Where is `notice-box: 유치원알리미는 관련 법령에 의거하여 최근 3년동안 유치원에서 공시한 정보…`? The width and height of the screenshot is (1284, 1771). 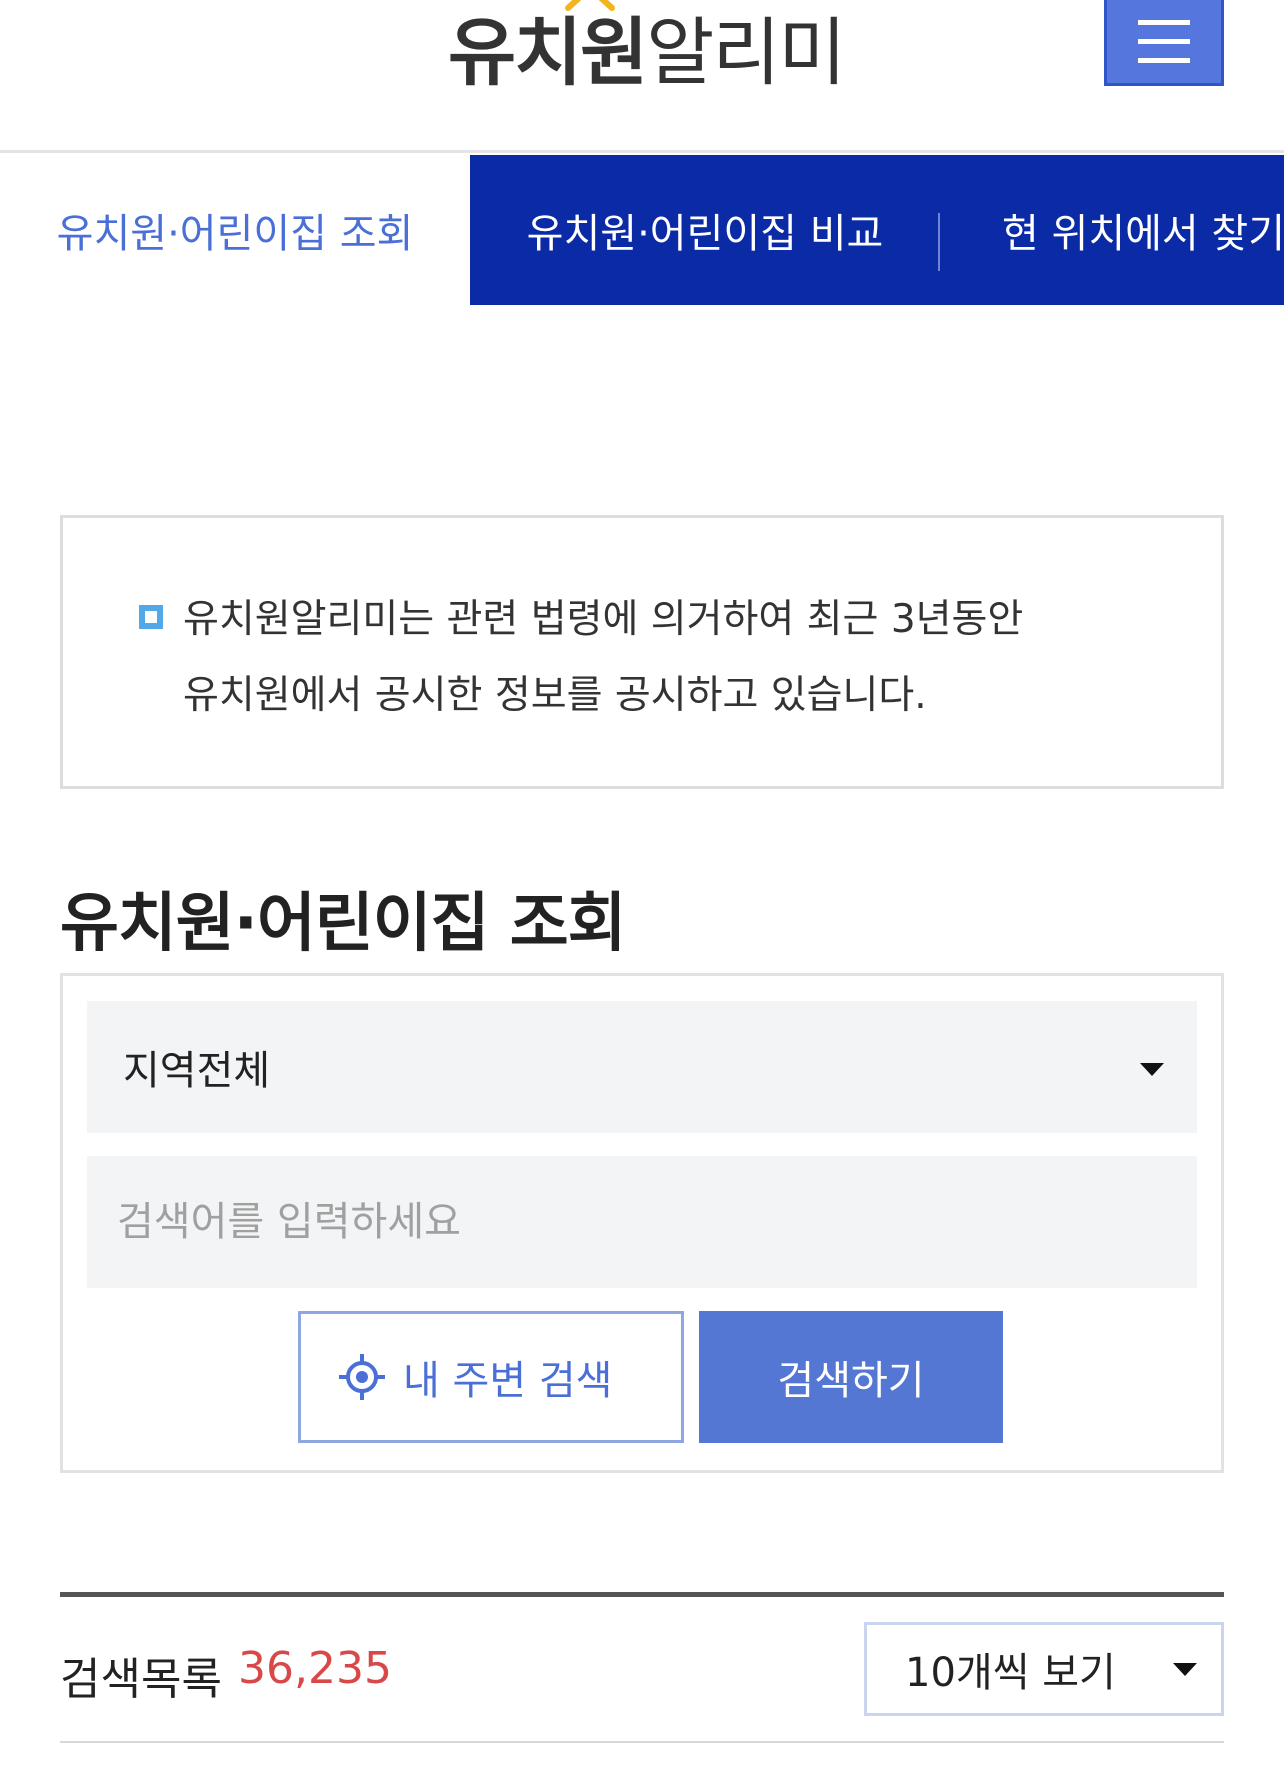 notice-box: 유치원알리미는 관련 법령에 의거하여 최근 3년동안 유치원에서 공시한 정보… is located at coordinates (642, 652).